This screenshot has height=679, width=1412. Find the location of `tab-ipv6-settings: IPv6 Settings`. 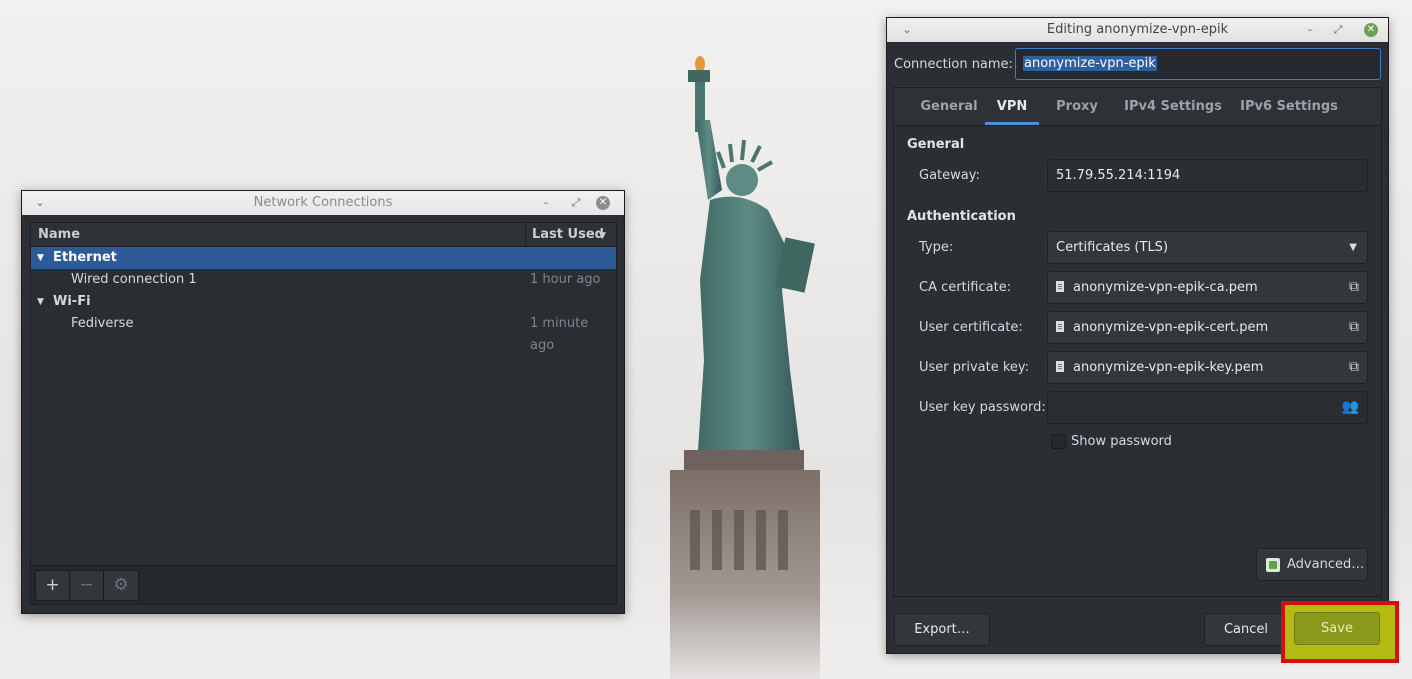

tab-ipv6-settings: IPv6 Settings is located at coordinates (1289, 106).